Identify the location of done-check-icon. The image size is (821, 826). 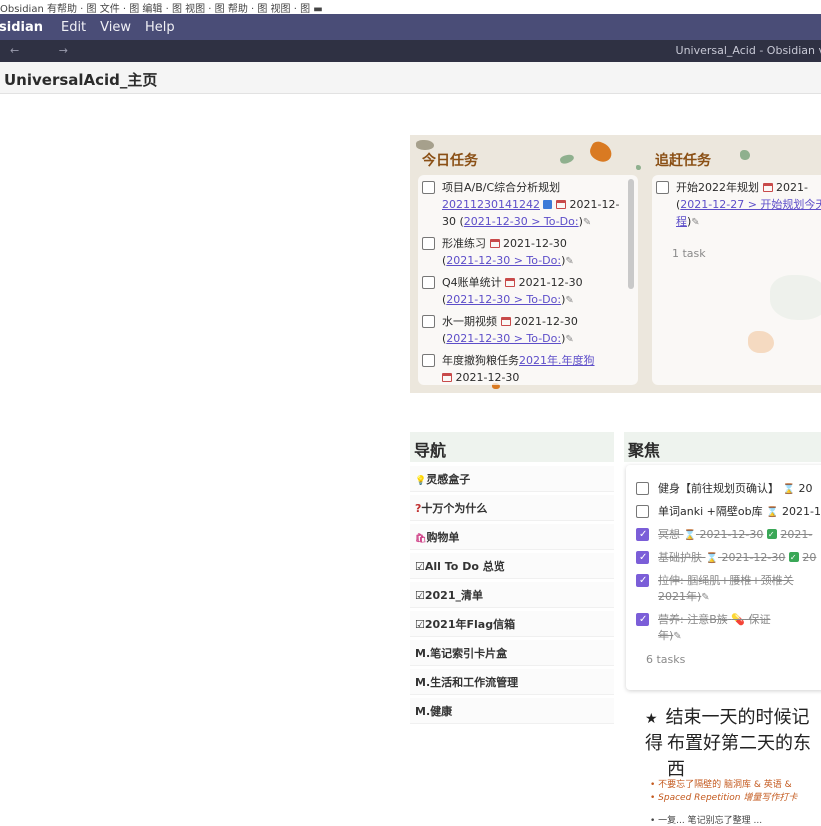
(771, 535).